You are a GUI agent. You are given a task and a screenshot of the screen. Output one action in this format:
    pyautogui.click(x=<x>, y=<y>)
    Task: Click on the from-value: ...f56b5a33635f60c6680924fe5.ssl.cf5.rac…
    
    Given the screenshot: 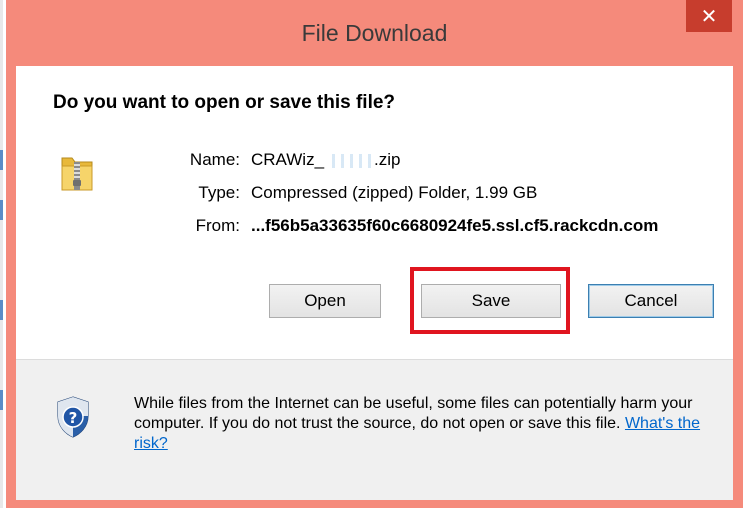 What is the action you would take?
    pyautogui.click(x=455, y=225)
    